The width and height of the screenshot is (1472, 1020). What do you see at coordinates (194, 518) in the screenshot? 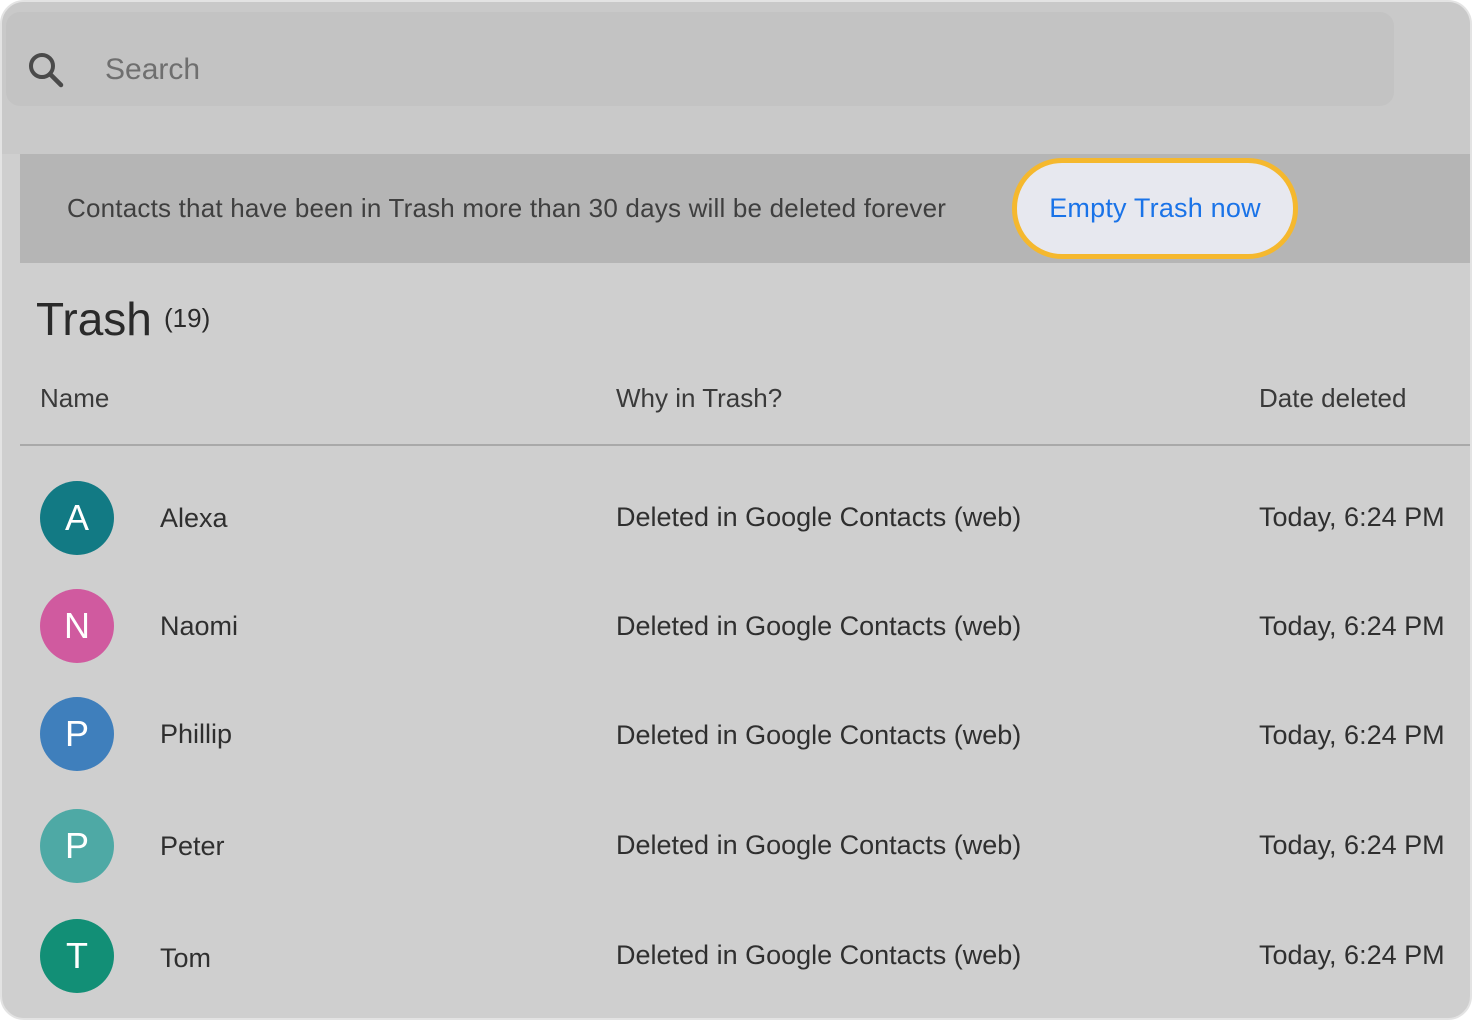
I see `contact-name: Alexa` at bounding box center [194, 518].